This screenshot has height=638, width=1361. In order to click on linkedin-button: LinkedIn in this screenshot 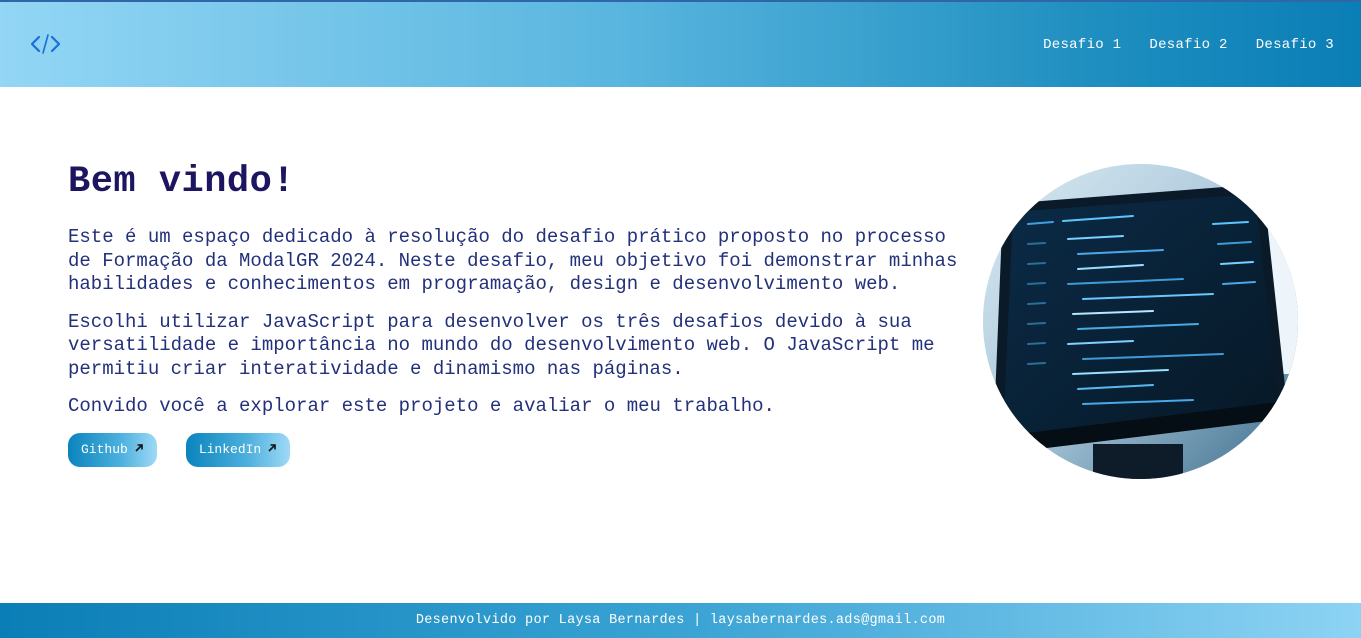, I will do `click(238, 449)`.